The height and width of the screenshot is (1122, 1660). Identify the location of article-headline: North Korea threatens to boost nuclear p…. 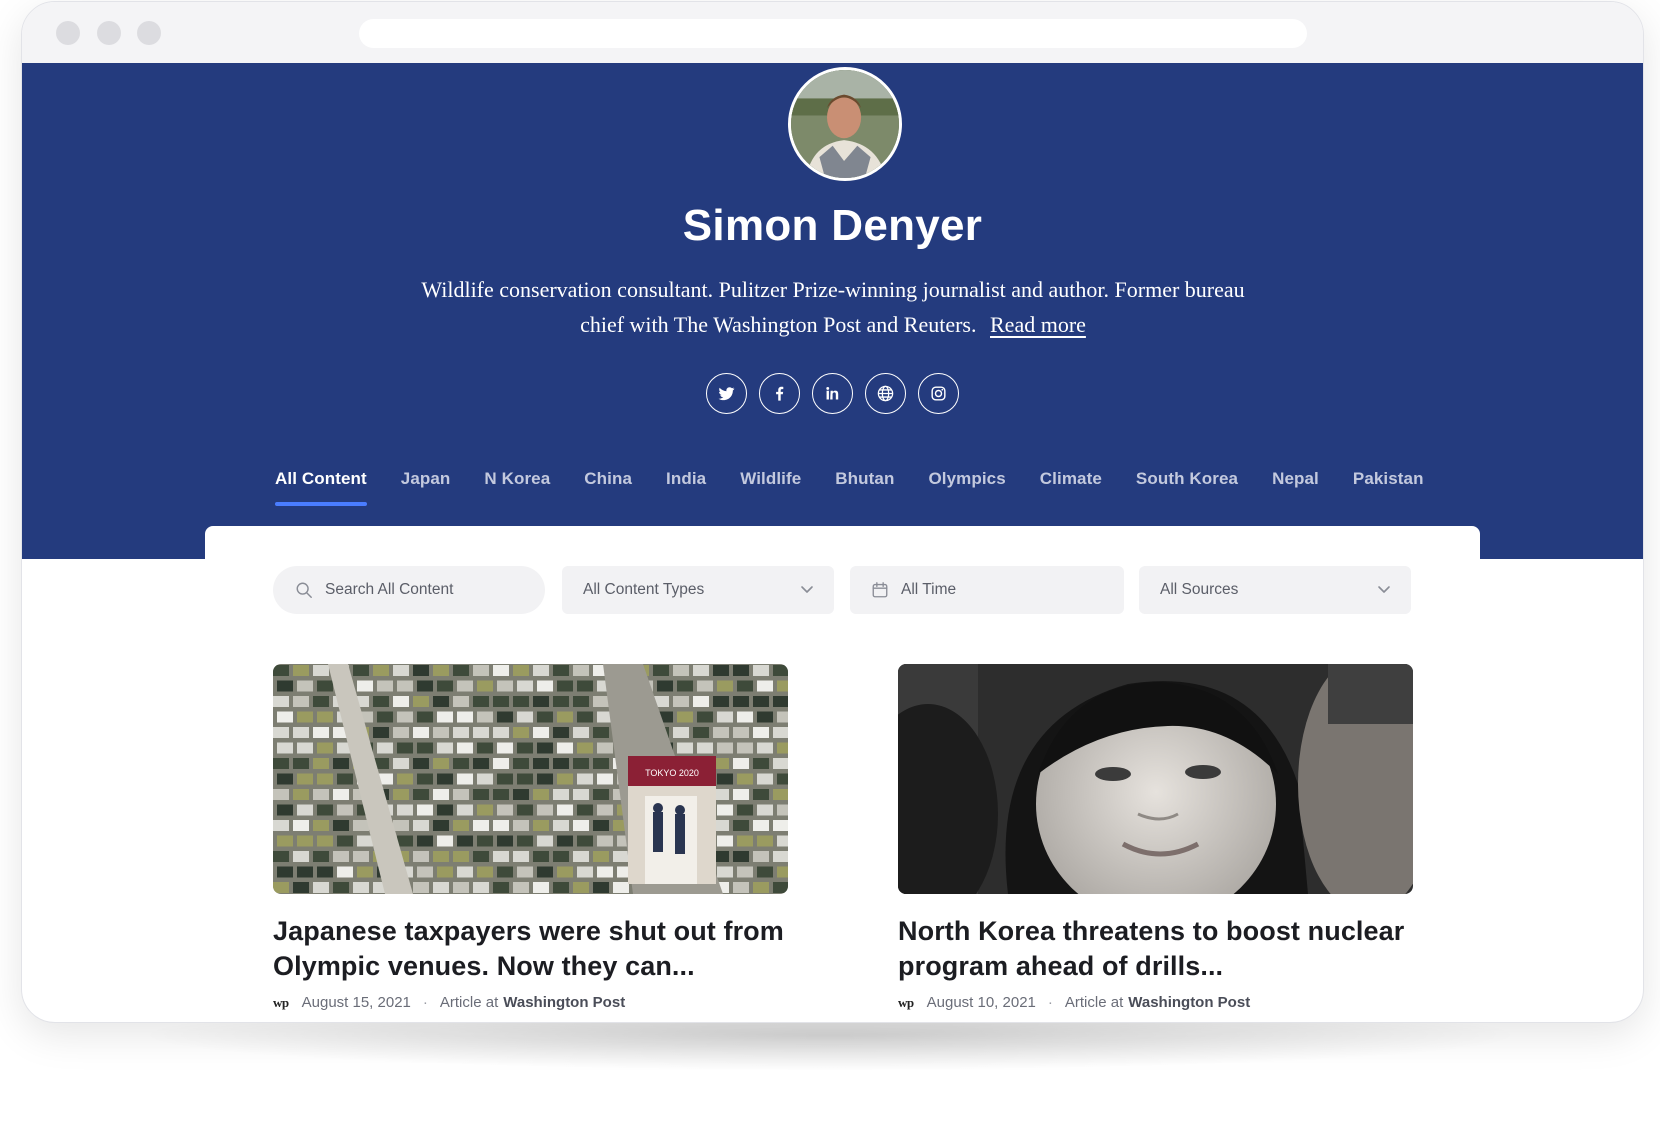
(1155, 949).